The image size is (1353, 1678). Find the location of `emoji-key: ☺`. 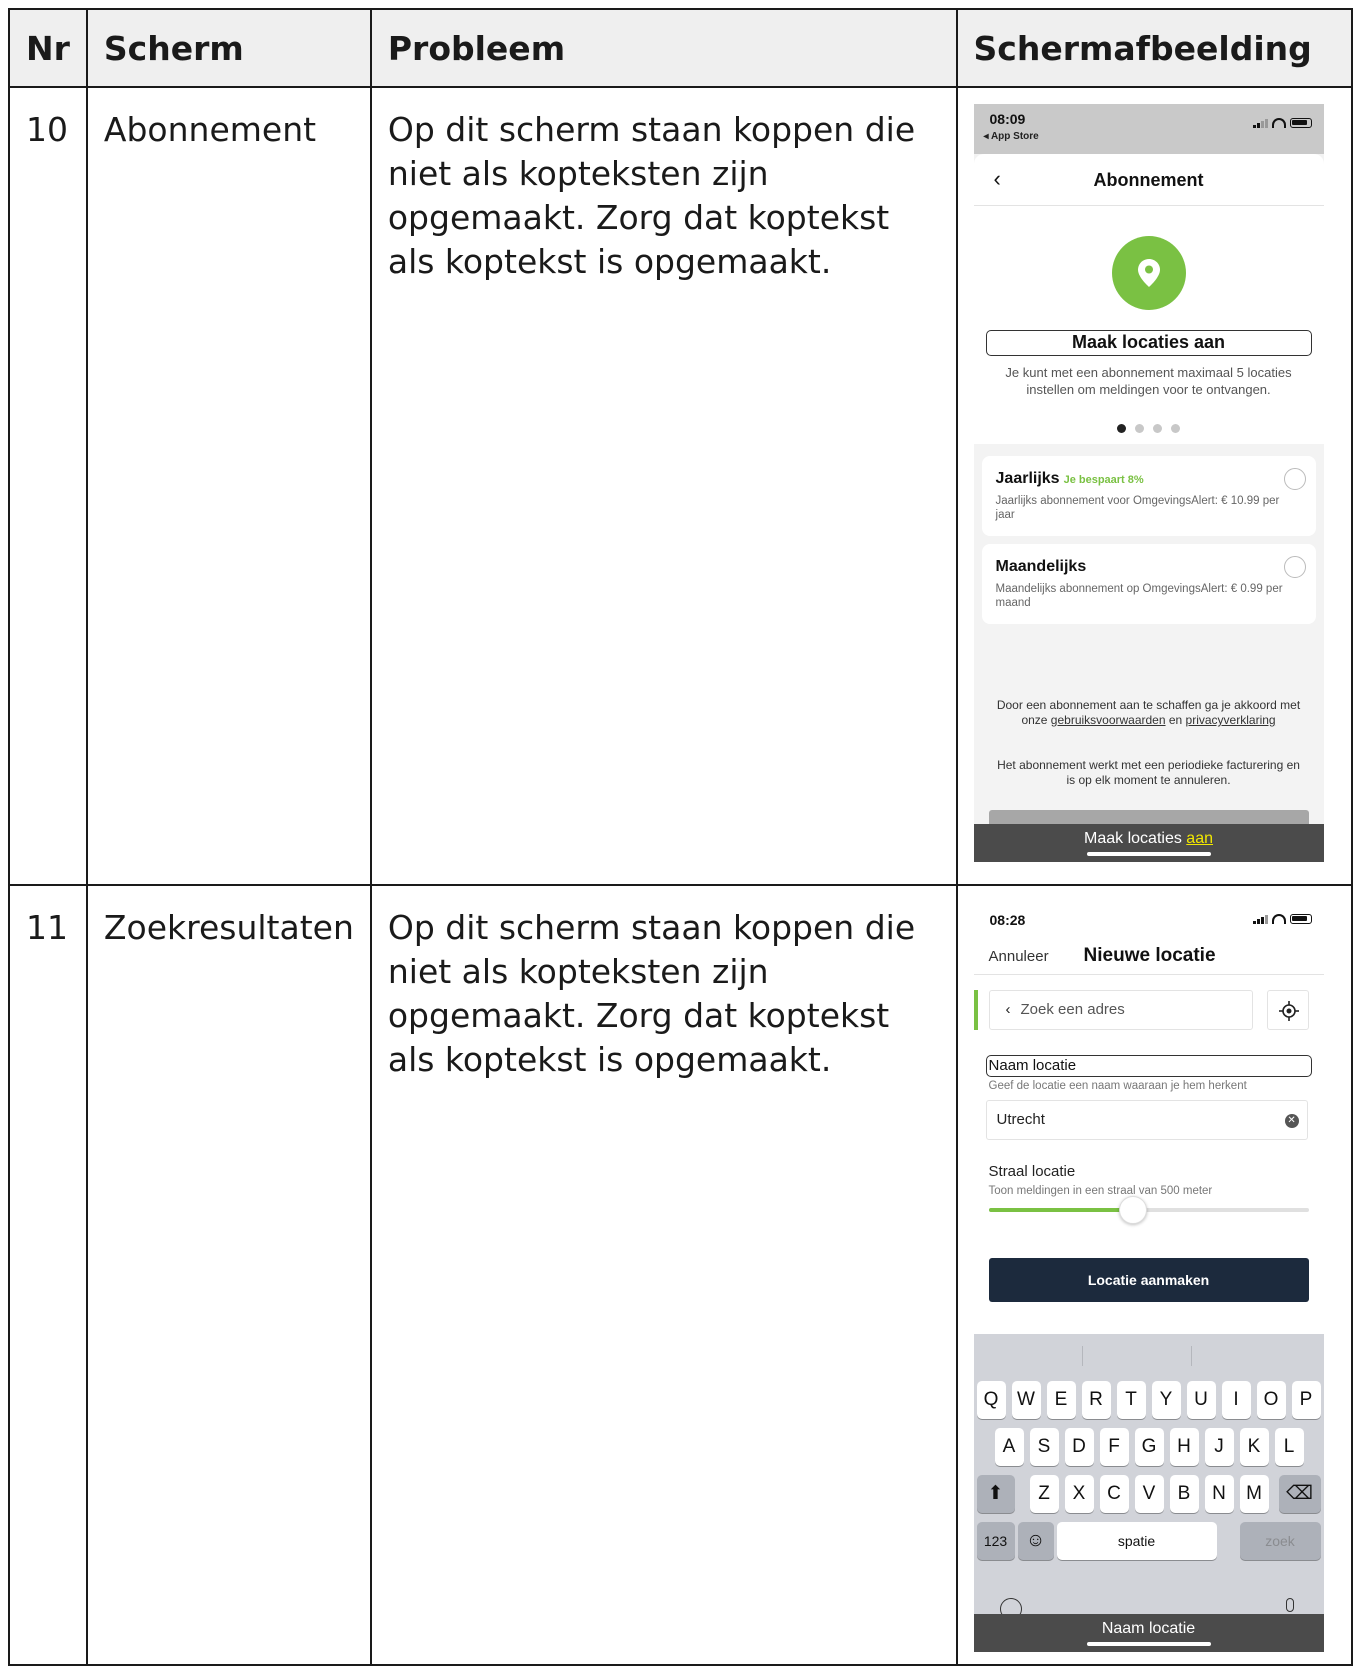

emoji-key: ☺ is located at coordinates (1035, 1541).